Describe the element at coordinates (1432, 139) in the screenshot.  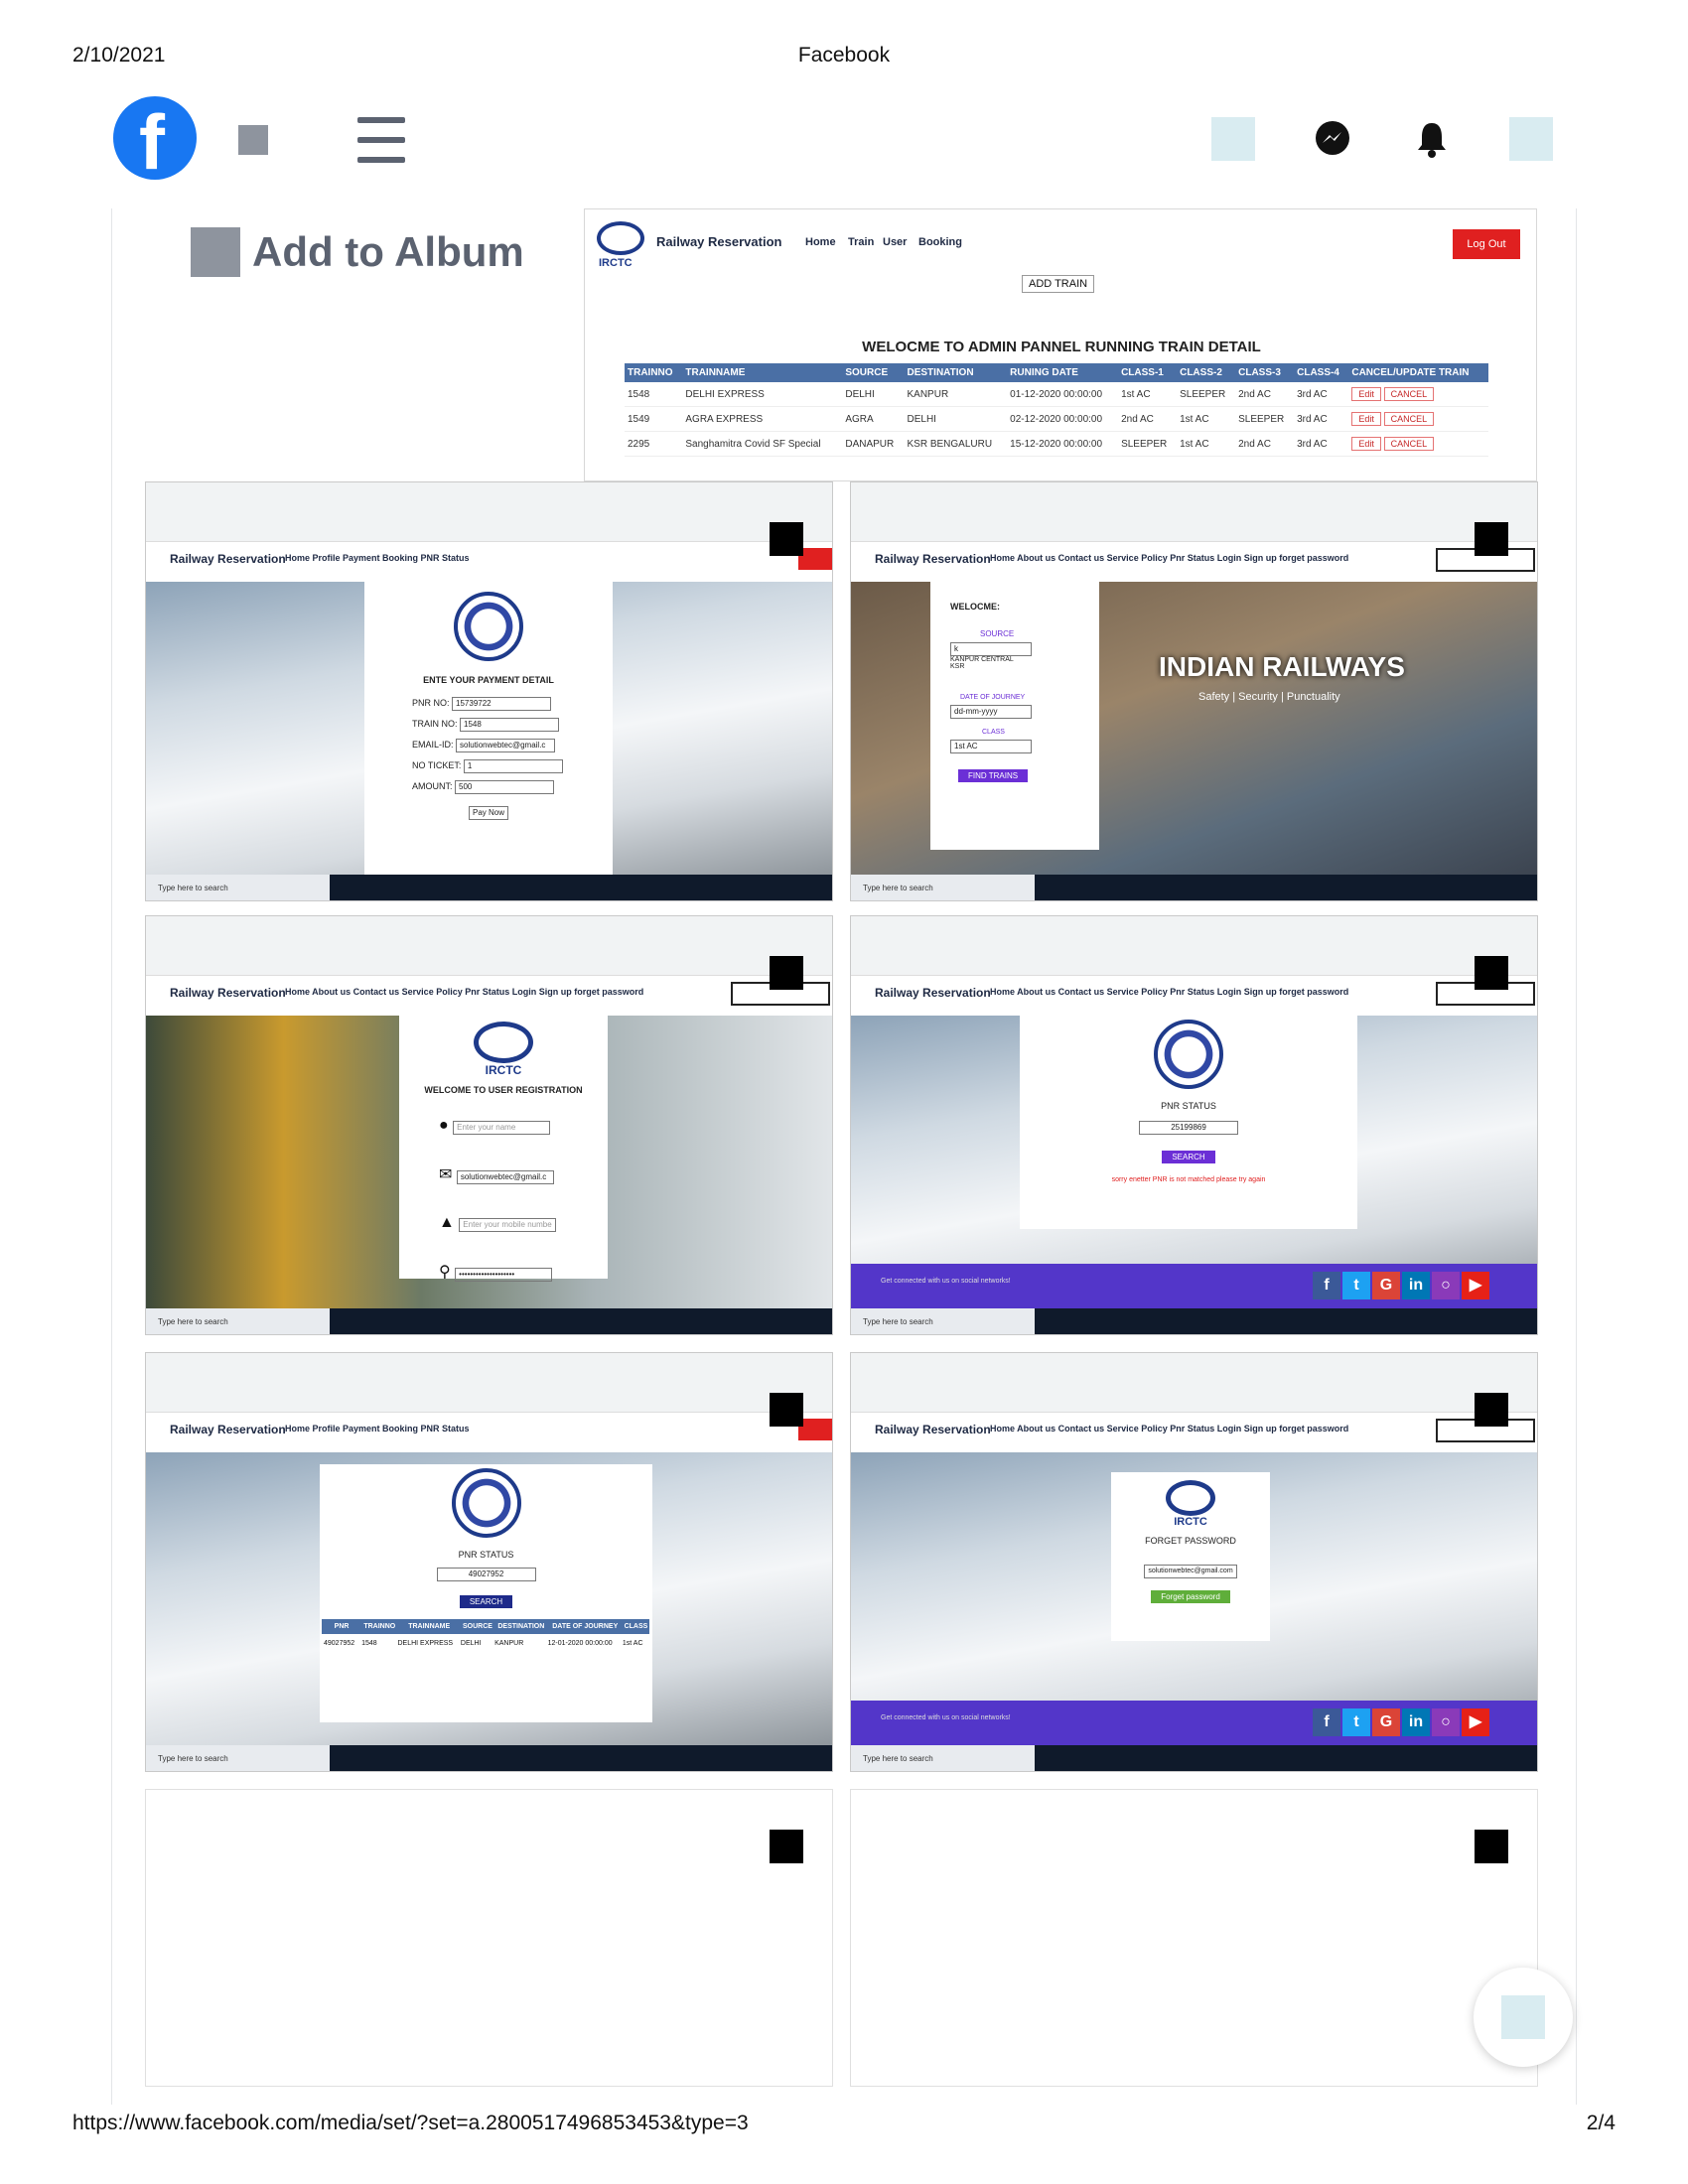
I see `notifications-icon` at that location.